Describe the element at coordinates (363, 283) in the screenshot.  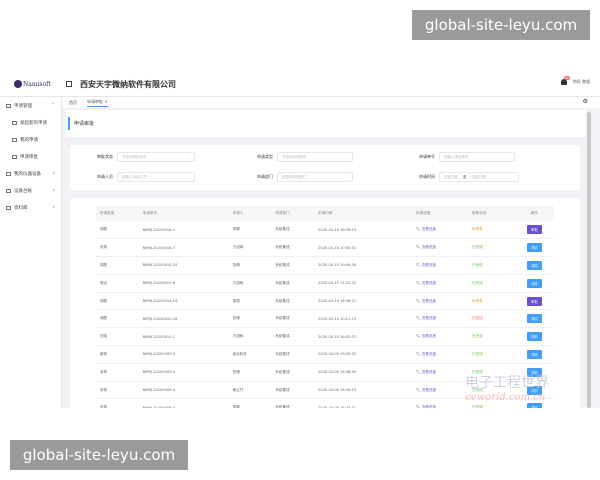
I see `table-cell: 2020-04-15 11:22:32` at that location.